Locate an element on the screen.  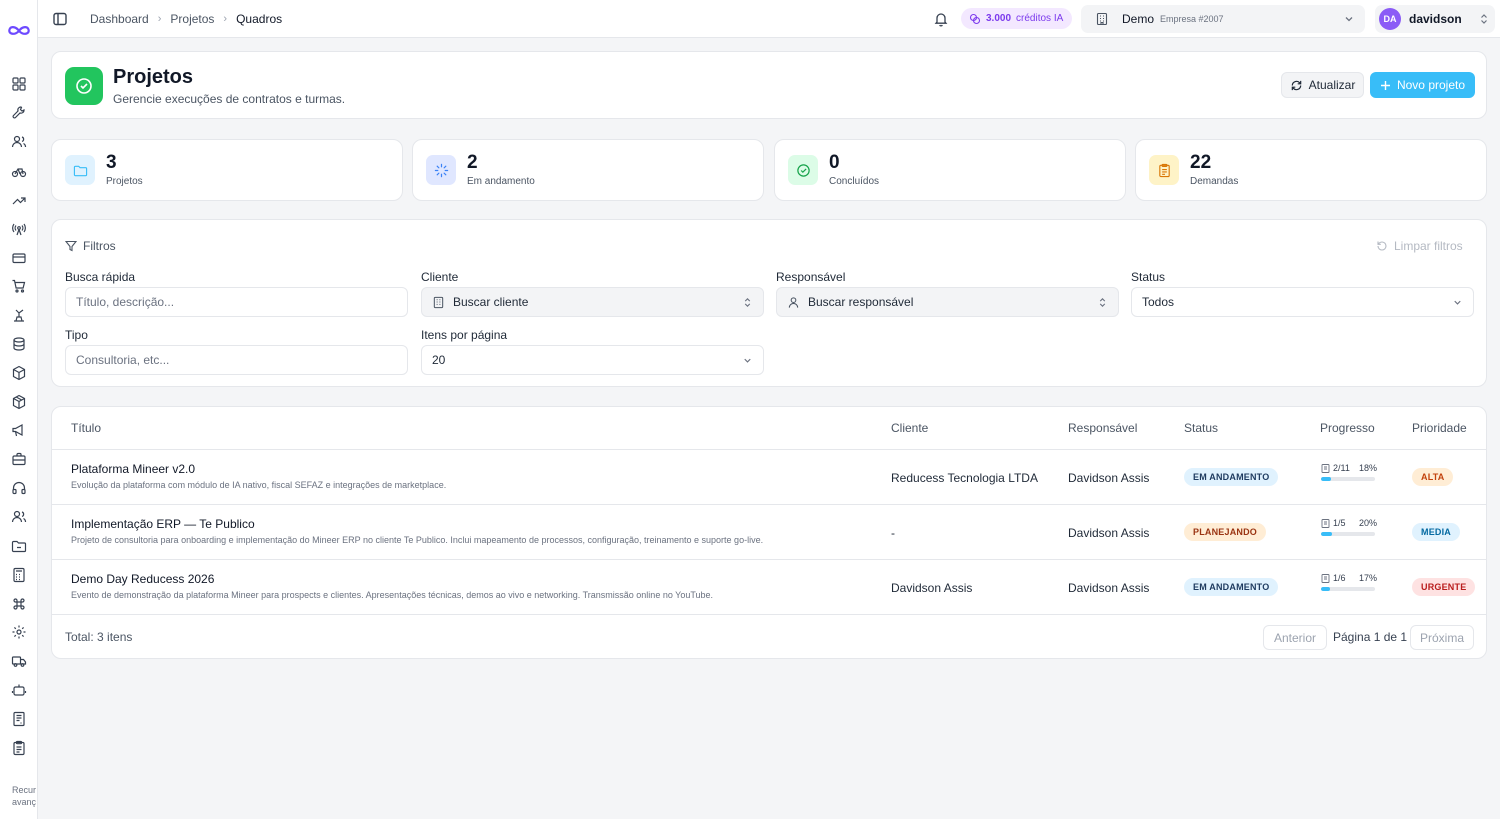
new-project-button: Novo projeto is located at coordinates (1422, 85).